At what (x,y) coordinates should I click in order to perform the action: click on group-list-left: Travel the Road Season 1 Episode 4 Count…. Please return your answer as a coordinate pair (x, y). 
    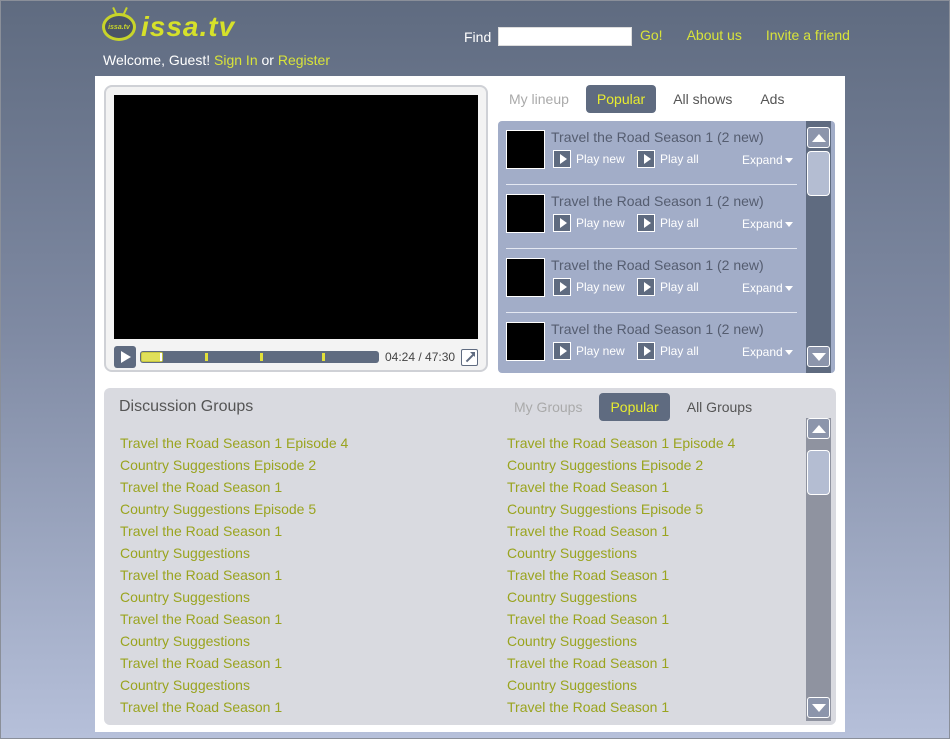
    Looking at the image, I should click on (234, 577).